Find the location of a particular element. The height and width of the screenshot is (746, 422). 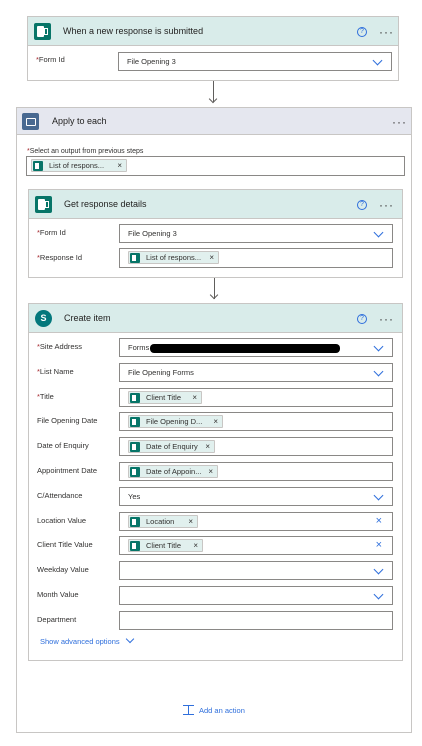

add-action-button: Add an action is located at coordinates (214, 709).